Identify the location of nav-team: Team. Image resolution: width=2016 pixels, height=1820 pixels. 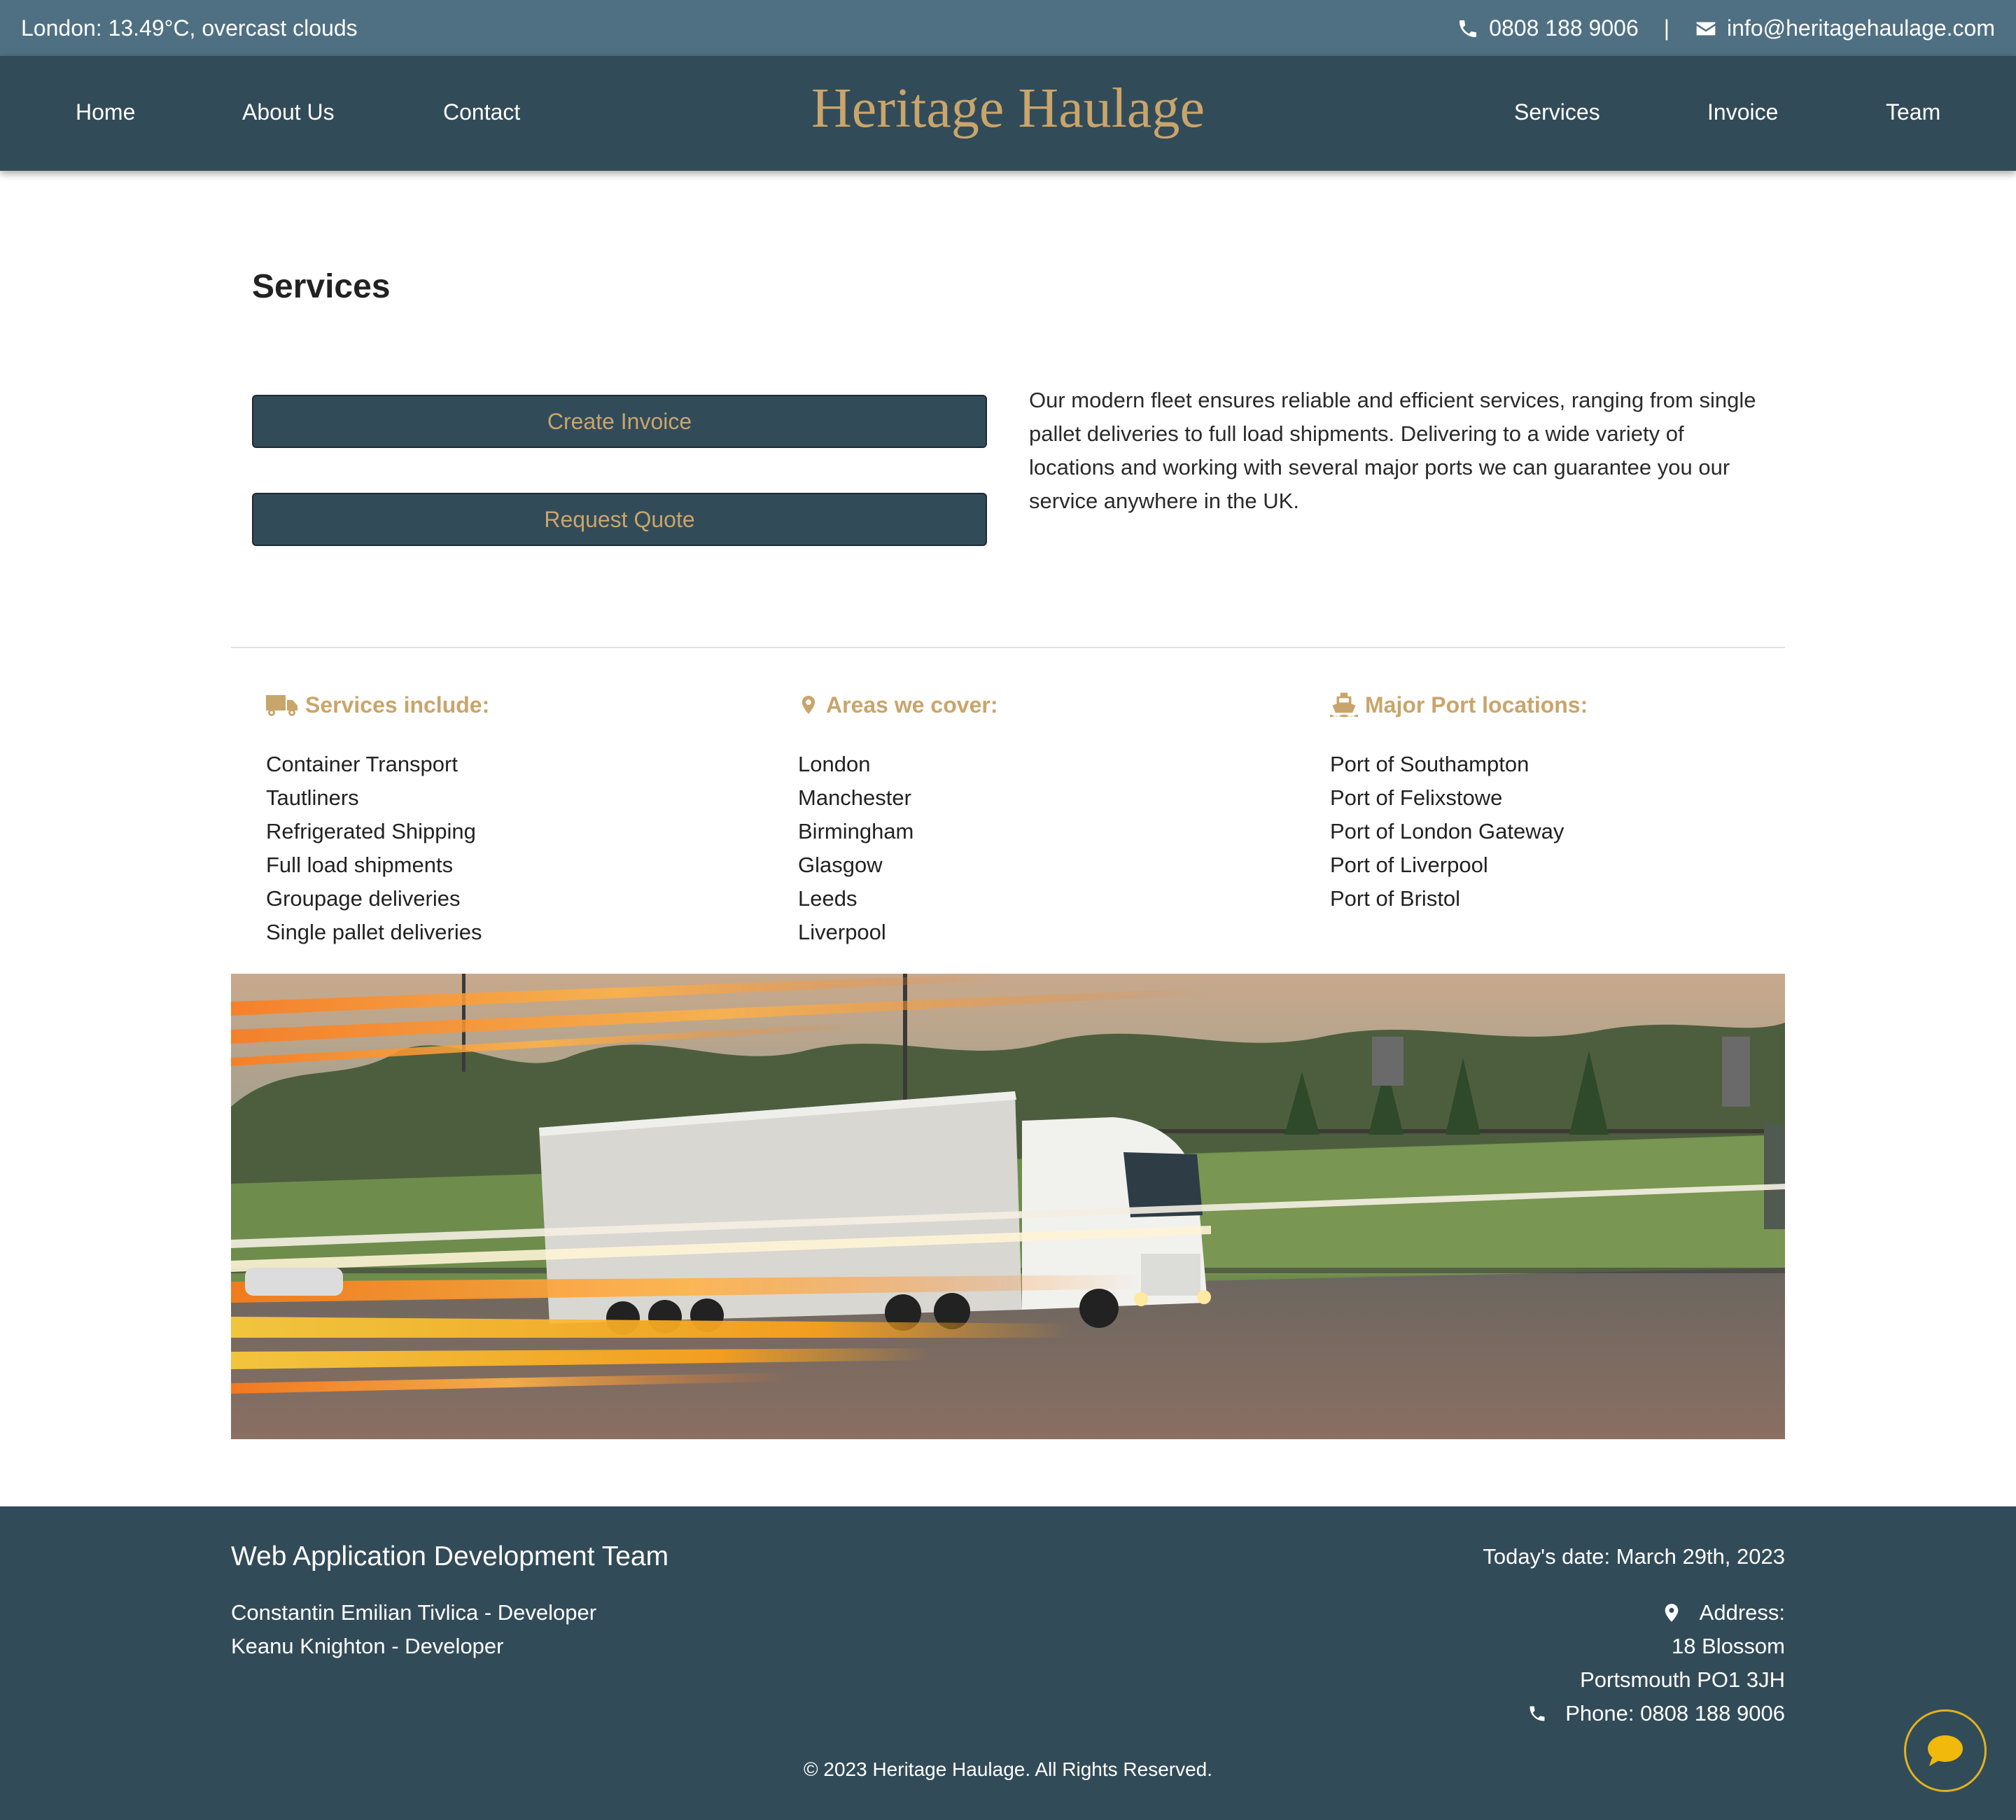
(1913, 112).